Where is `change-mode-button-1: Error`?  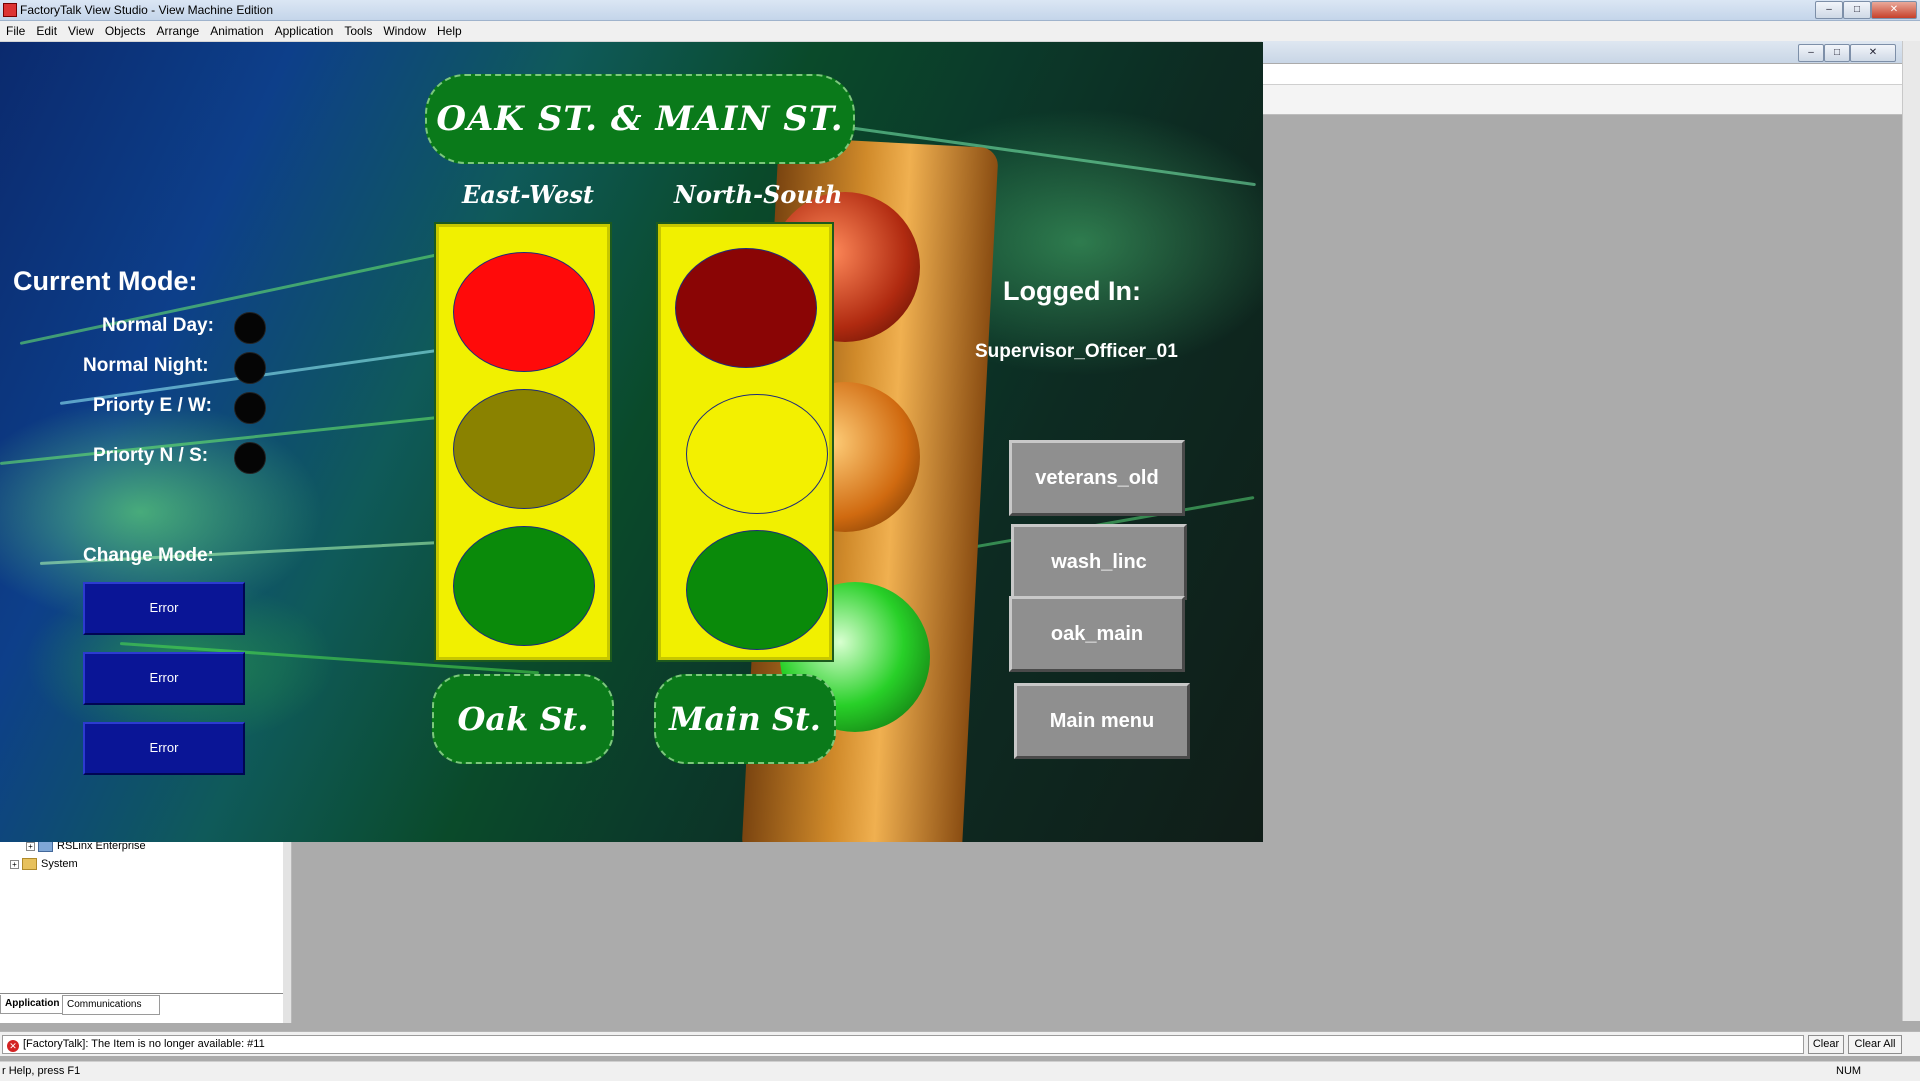
change-mode-button-1: Error is located at coordinates (164, 608).